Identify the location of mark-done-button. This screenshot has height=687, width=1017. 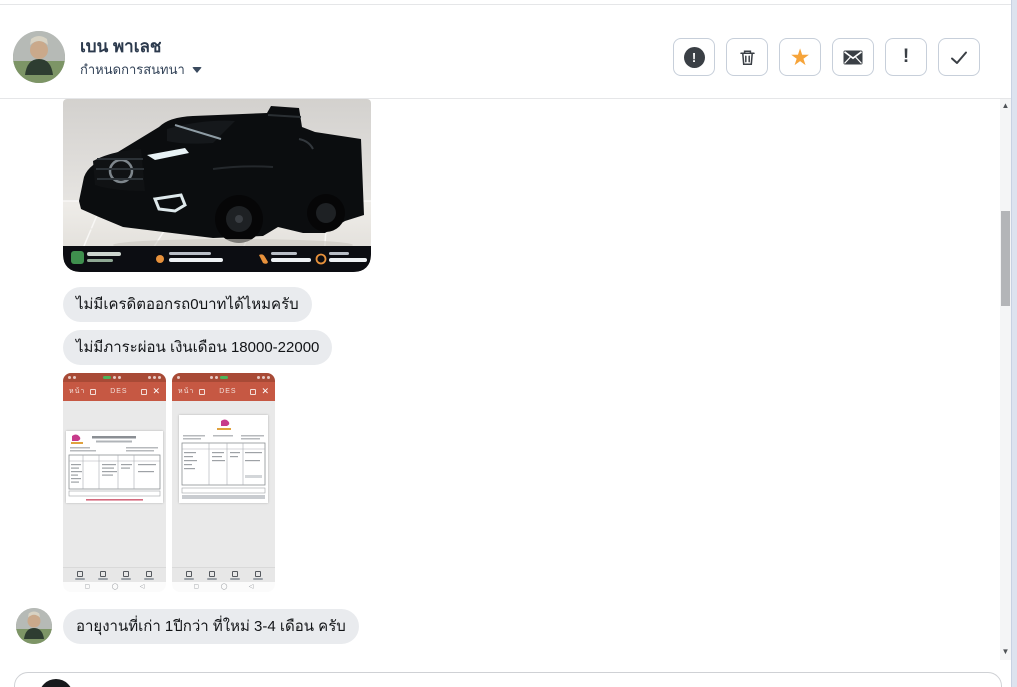
(959, 57).